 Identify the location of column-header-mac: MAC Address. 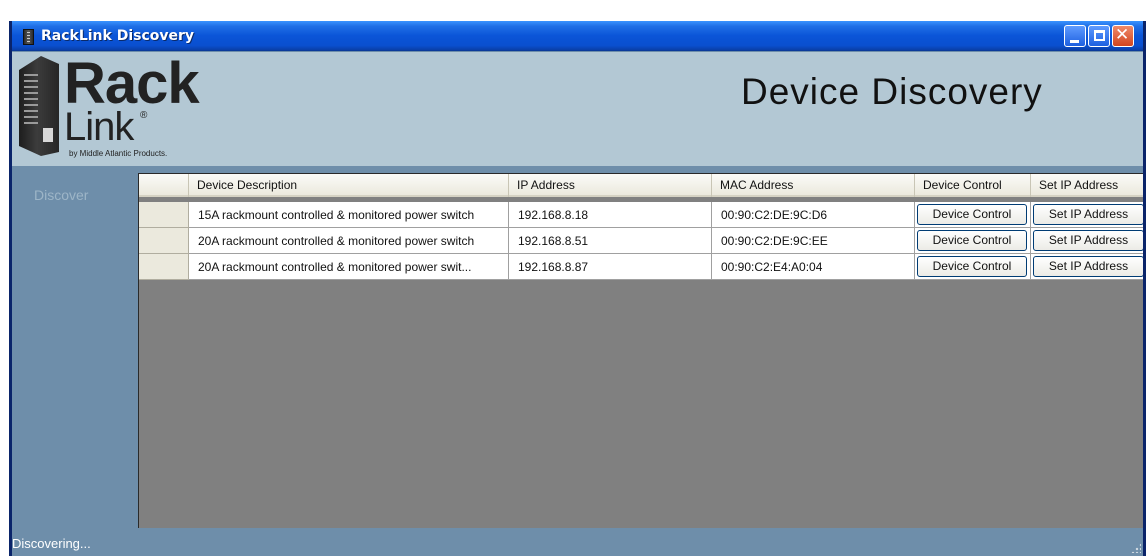
(813, 185).